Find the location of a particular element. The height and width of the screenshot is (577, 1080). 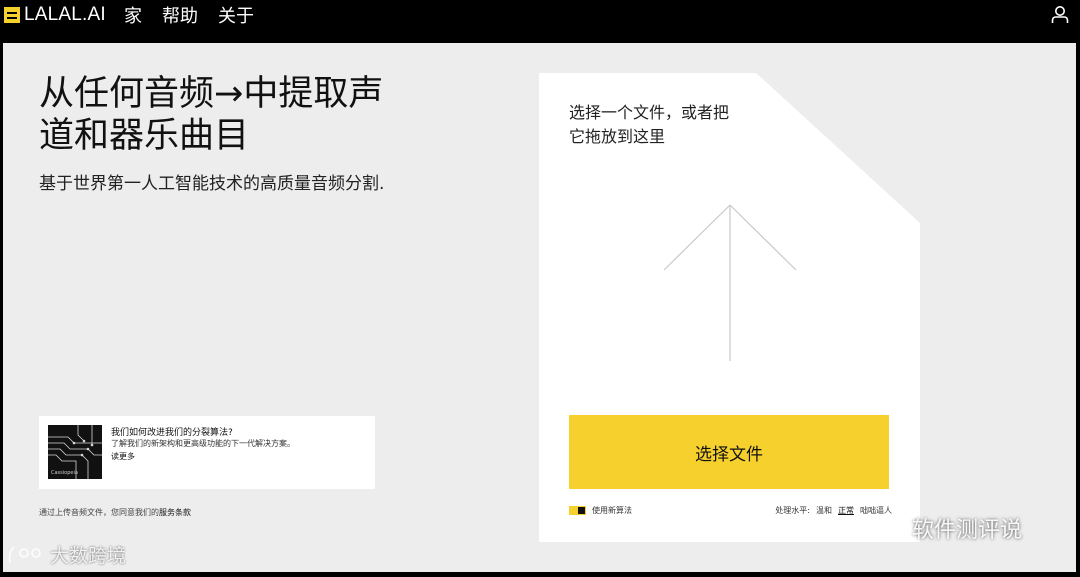

logo-mark-icon is located at coordinates (12, 15).